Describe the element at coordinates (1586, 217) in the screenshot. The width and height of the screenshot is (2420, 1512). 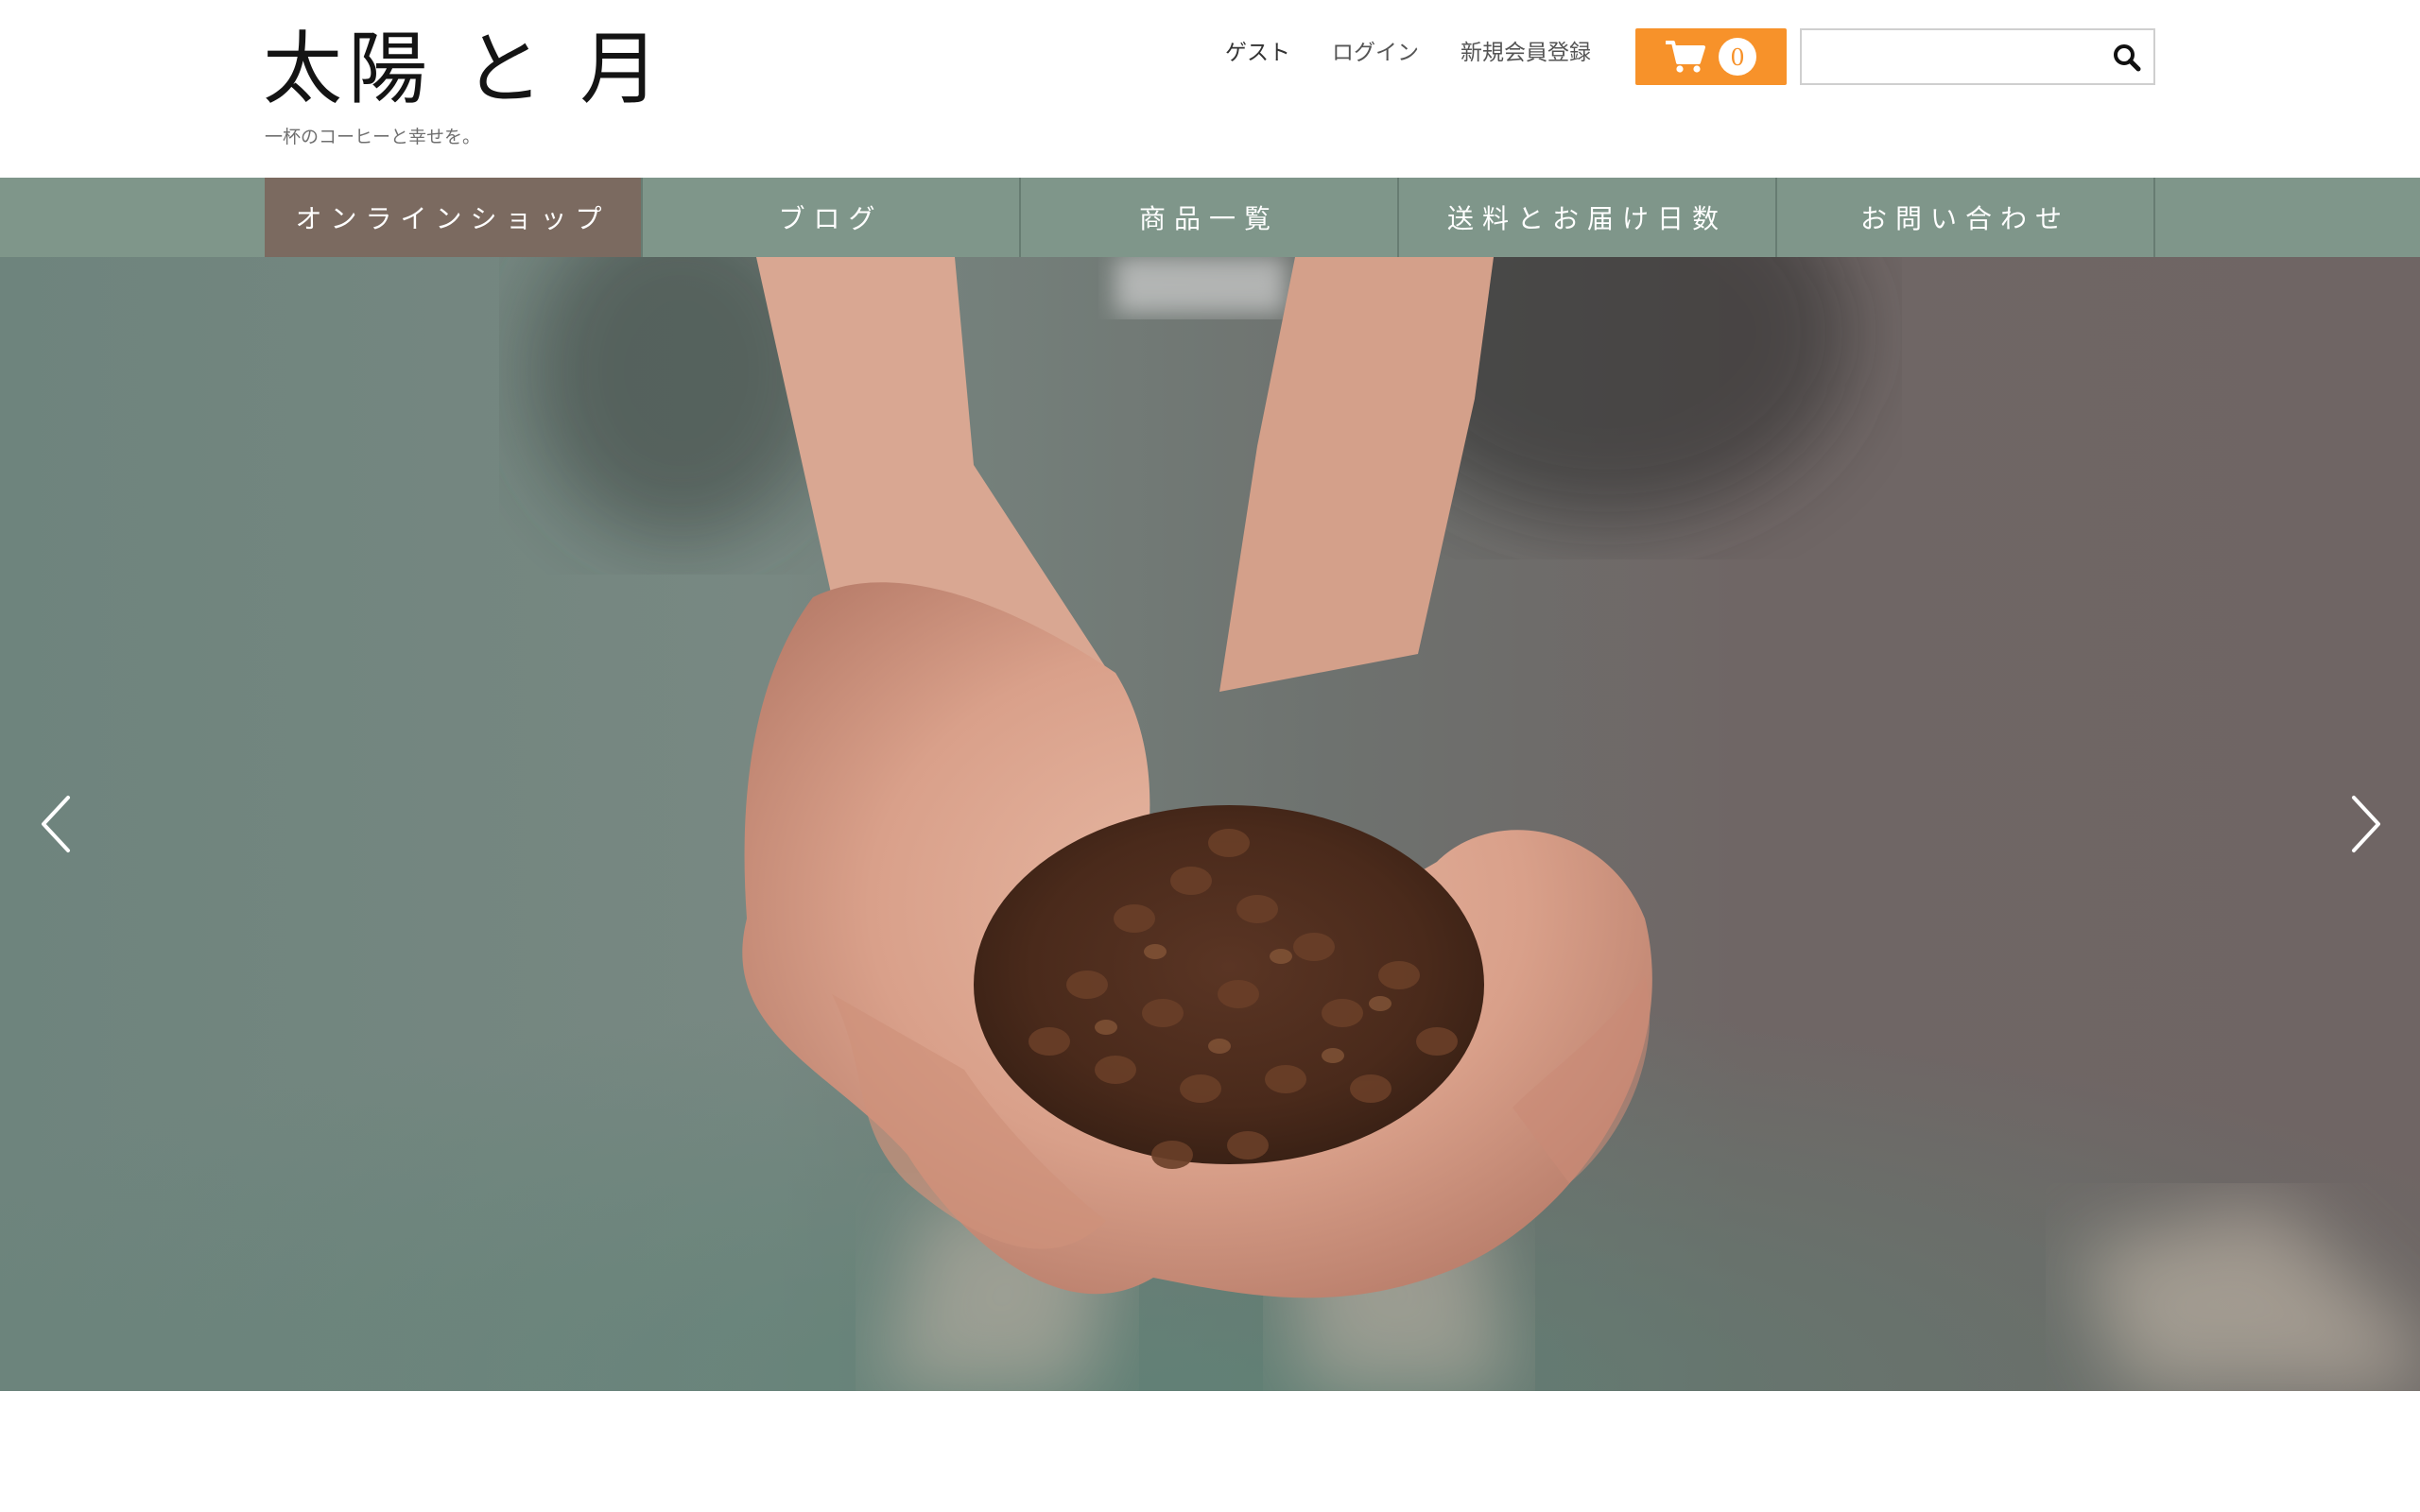
I see `nav-item-shipping: 送料とお届け日数` at that location.